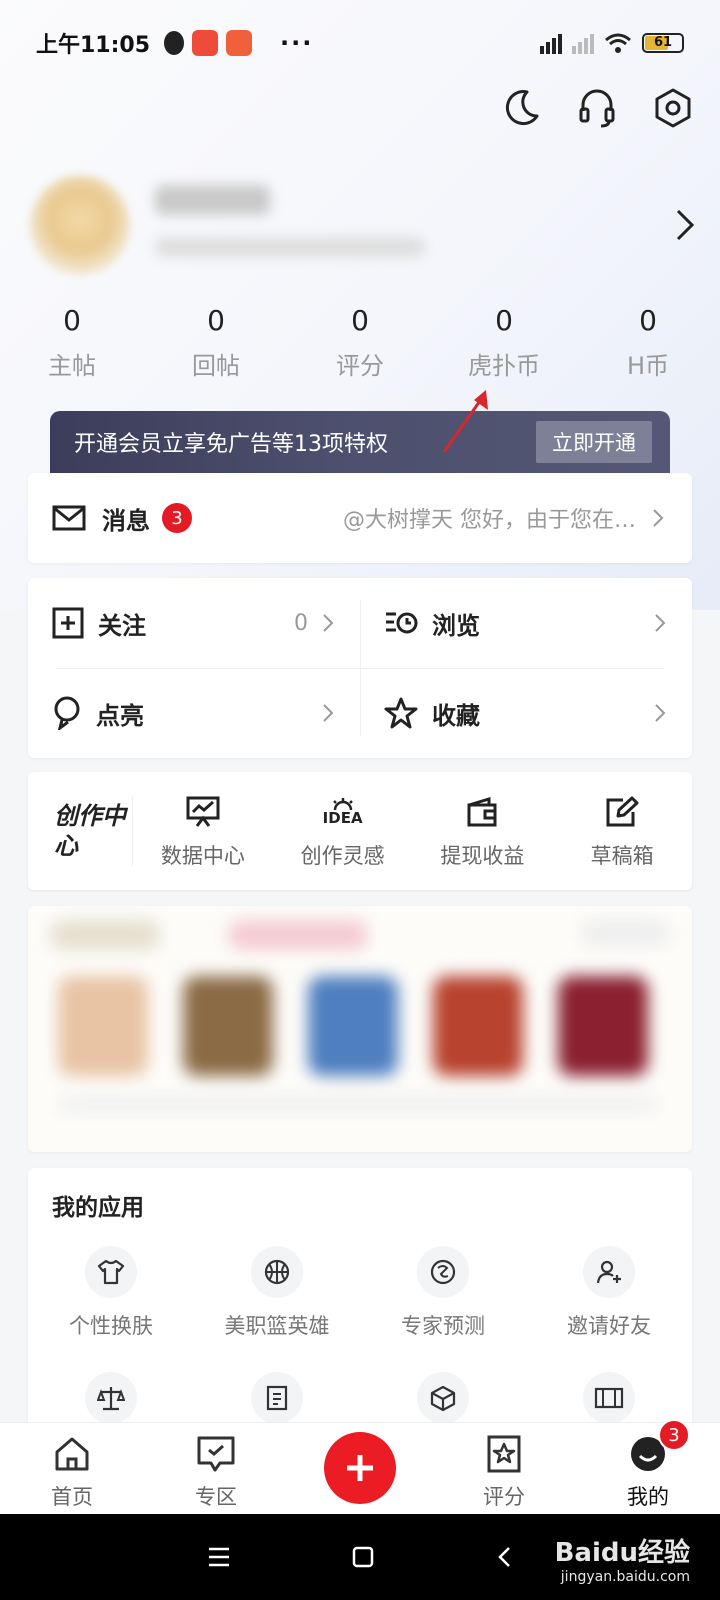  What do you see at coordinates (608, 1272) in the screenshot?
I see `add-user-icon` at bounding box center [608, 1272].